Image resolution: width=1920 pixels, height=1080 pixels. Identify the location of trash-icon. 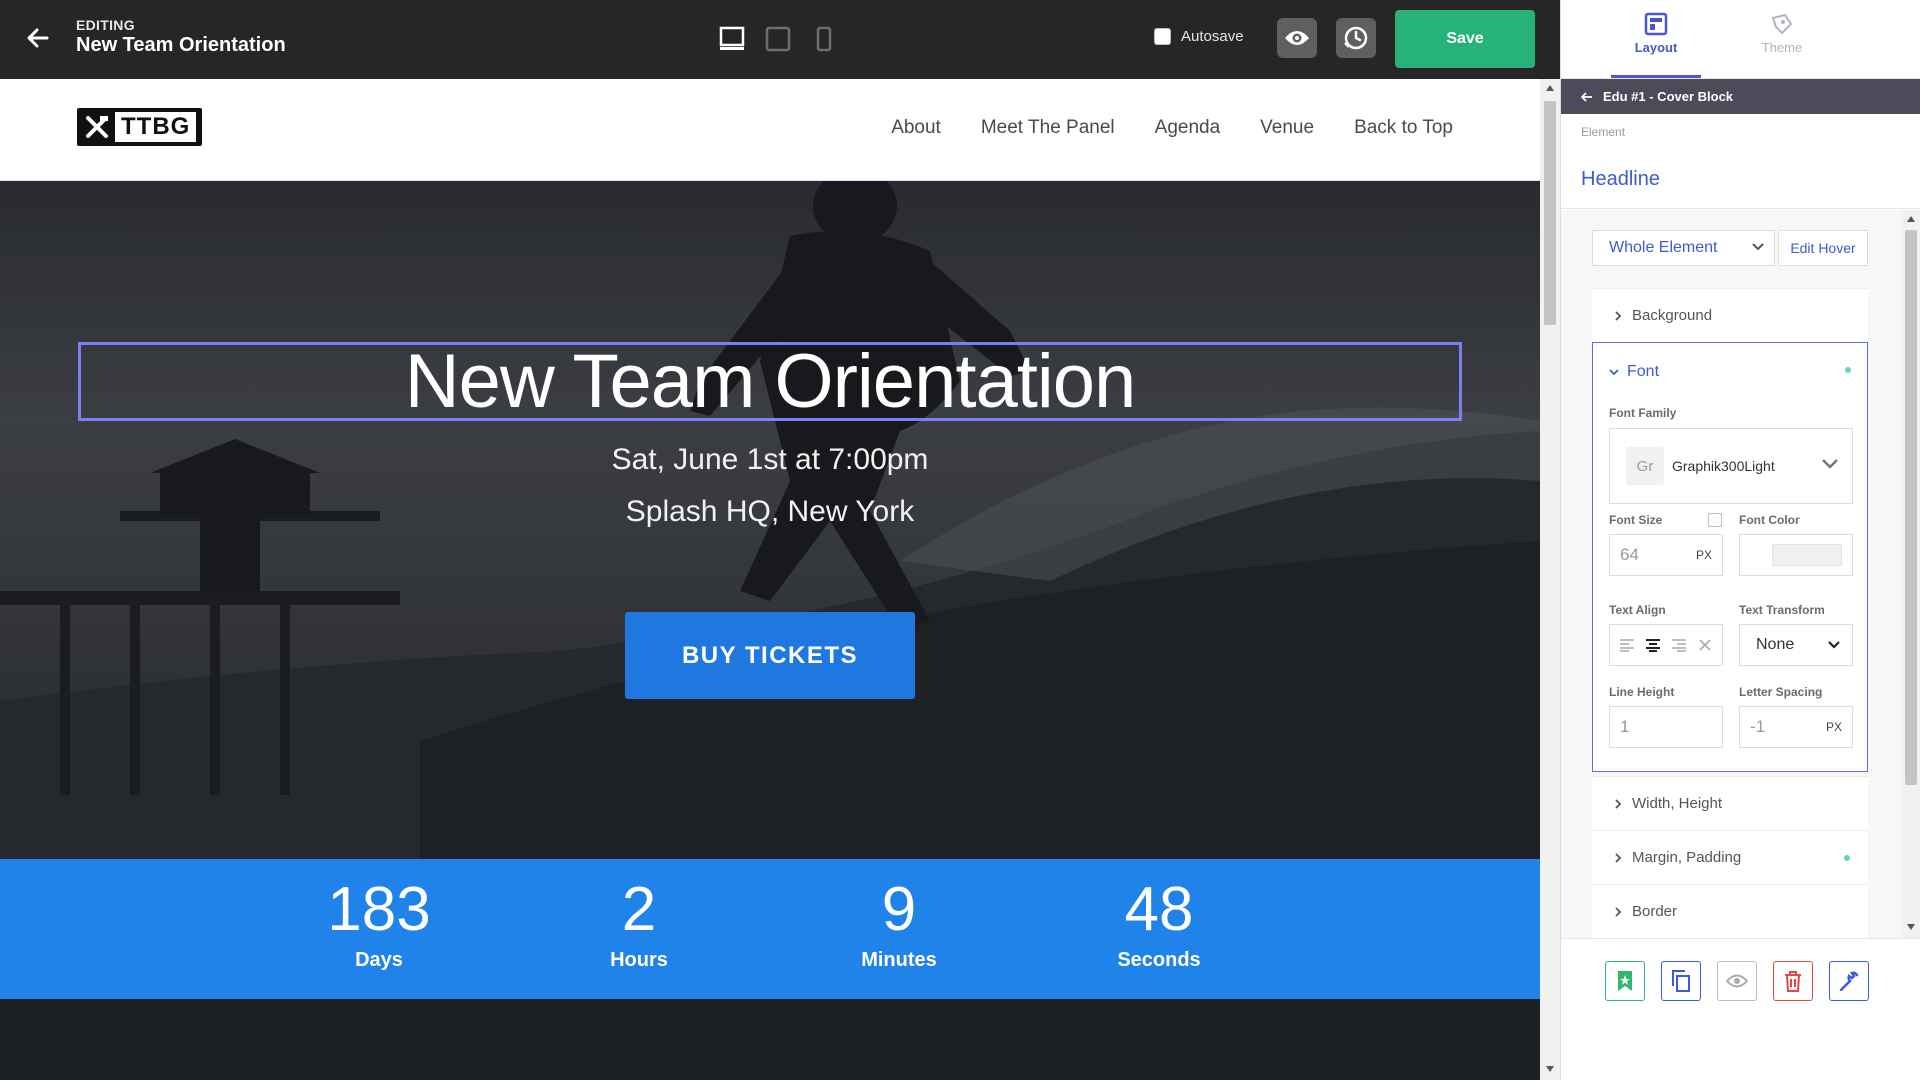
(1793, 981).